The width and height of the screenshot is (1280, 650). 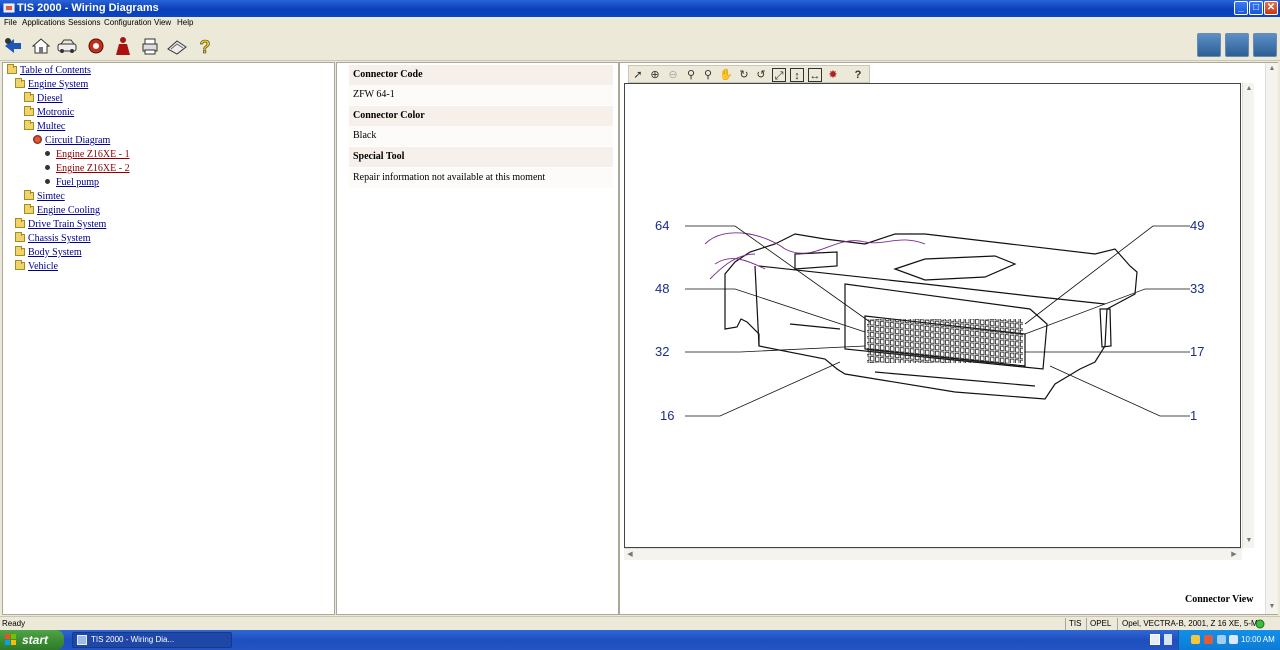 I want to click on tree-item-diesel: Diesel, so click(x=43, y=99).